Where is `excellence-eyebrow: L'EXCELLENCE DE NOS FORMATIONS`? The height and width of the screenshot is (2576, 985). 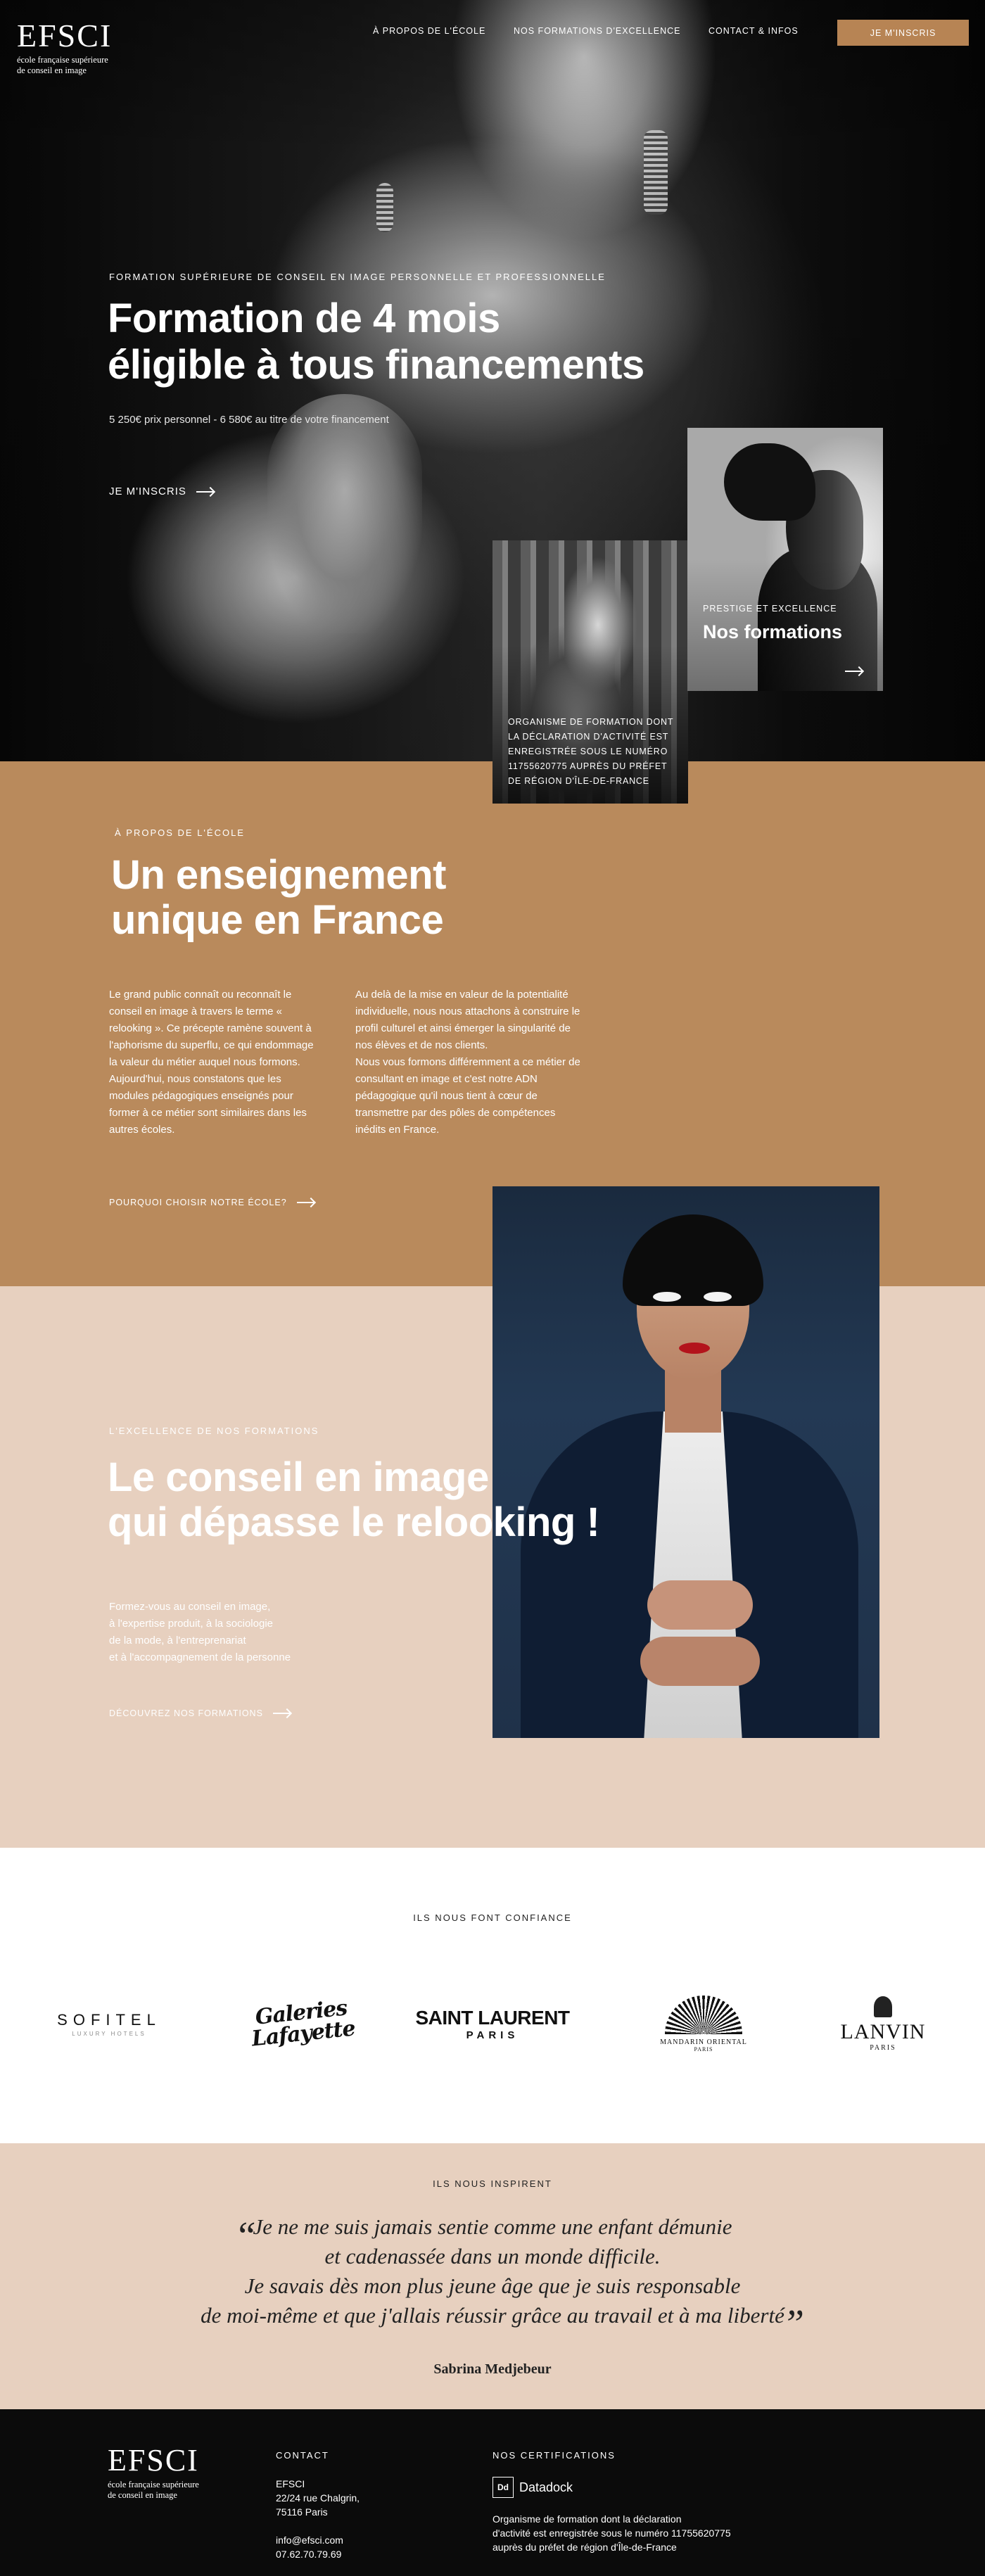 excellence-eyebrow: L'EXCELLENCE DE NOS FORMATIONS is located at coordinates (214, 1431).